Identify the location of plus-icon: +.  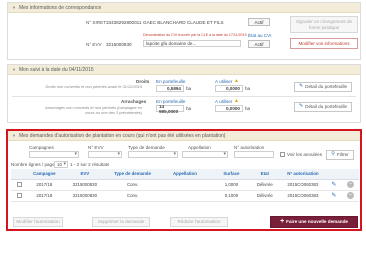
(282, 222).